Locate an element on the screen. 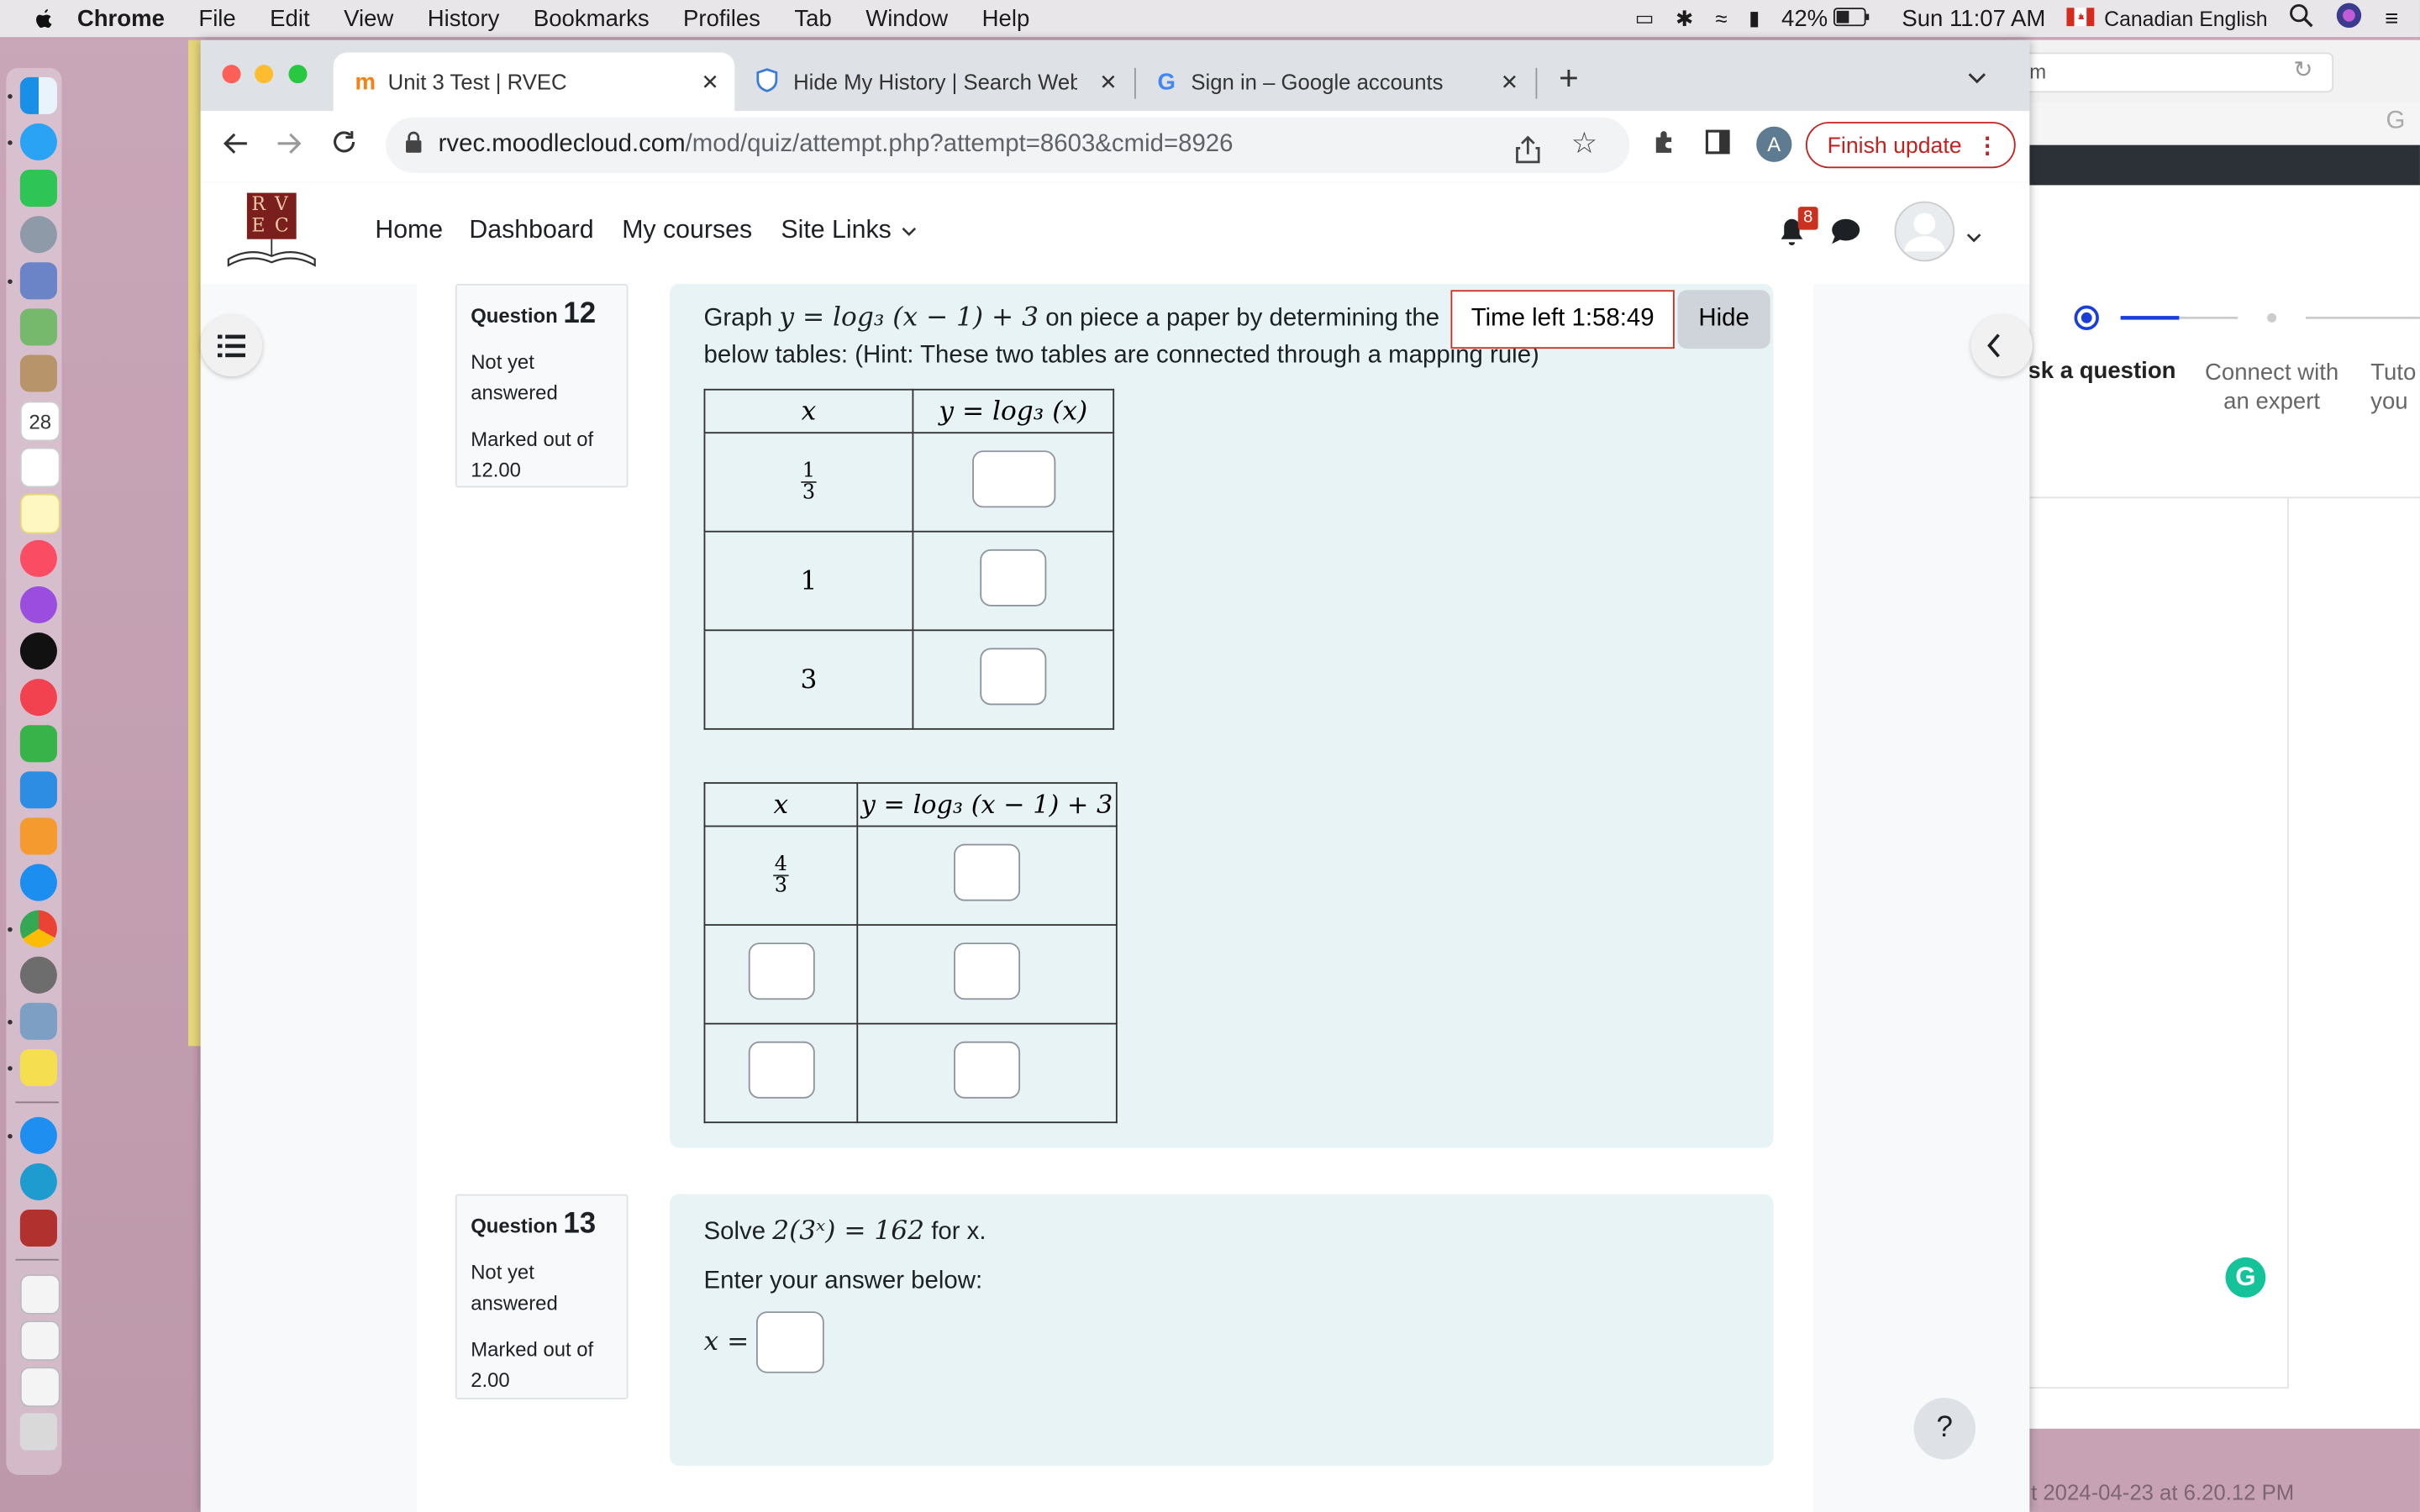 The image size is (2420, 1512). bookmark-star-icon: ☆ is located at coordinates (1584, 145).